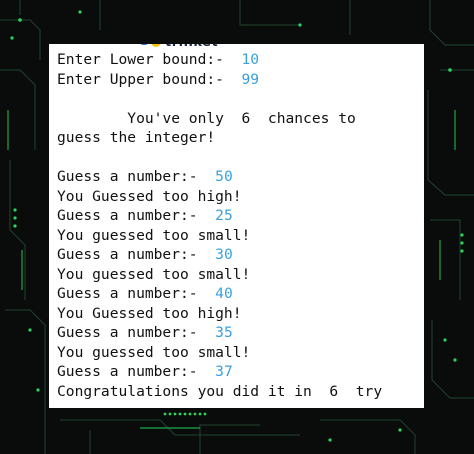  Describe the element at coordinates (224, 176) in the screenshot. I see `guess-value: 50` at that location.